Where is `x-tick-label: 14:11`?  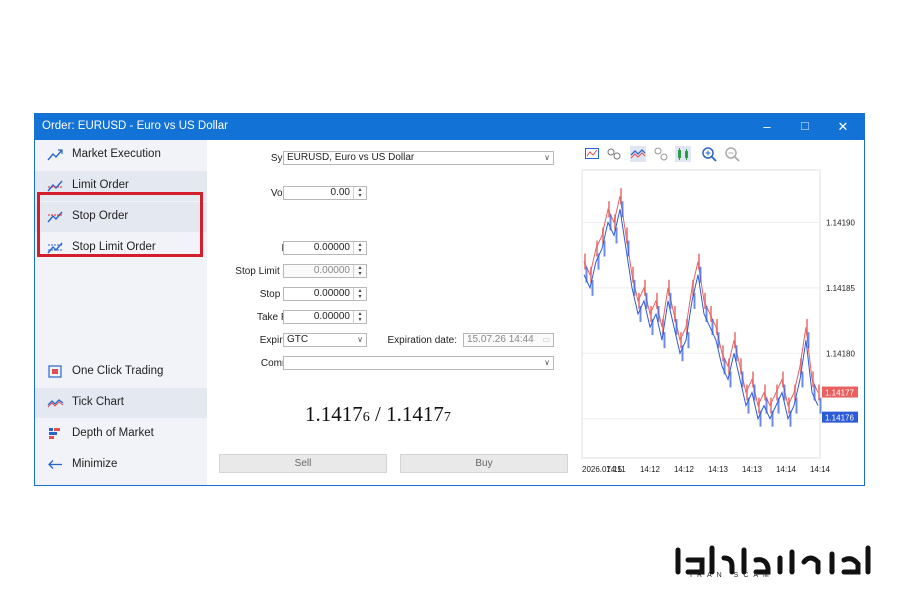
x-tick-label: 14:11 is located at coordinates (616, 469).